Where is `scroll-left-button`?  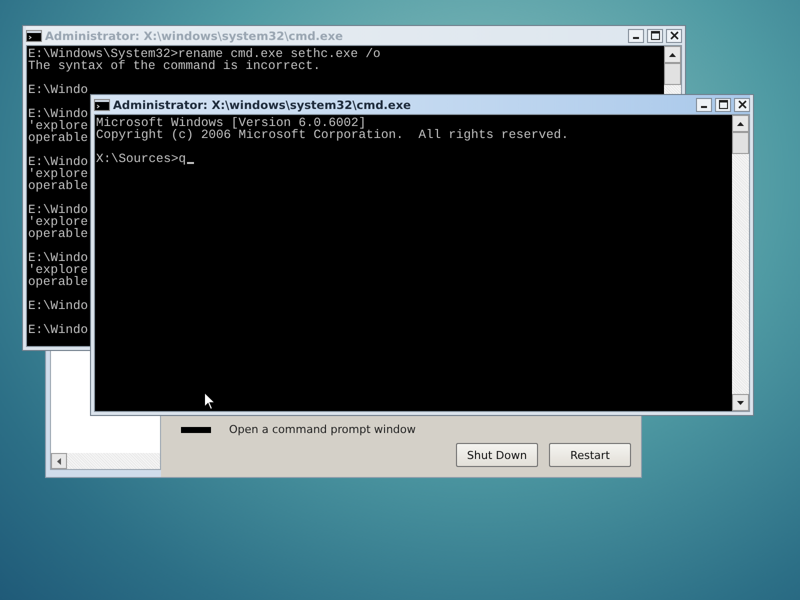 scroll-left-button is located at coordinates (59, 461).